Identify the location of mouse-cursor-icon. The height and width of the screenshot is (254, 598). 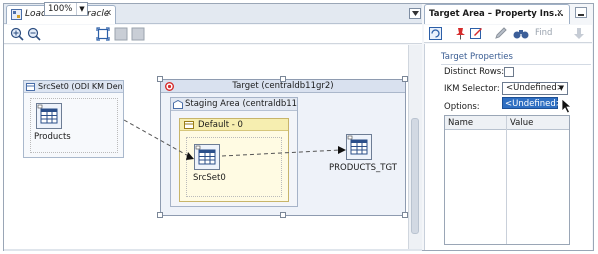
(567, 106).